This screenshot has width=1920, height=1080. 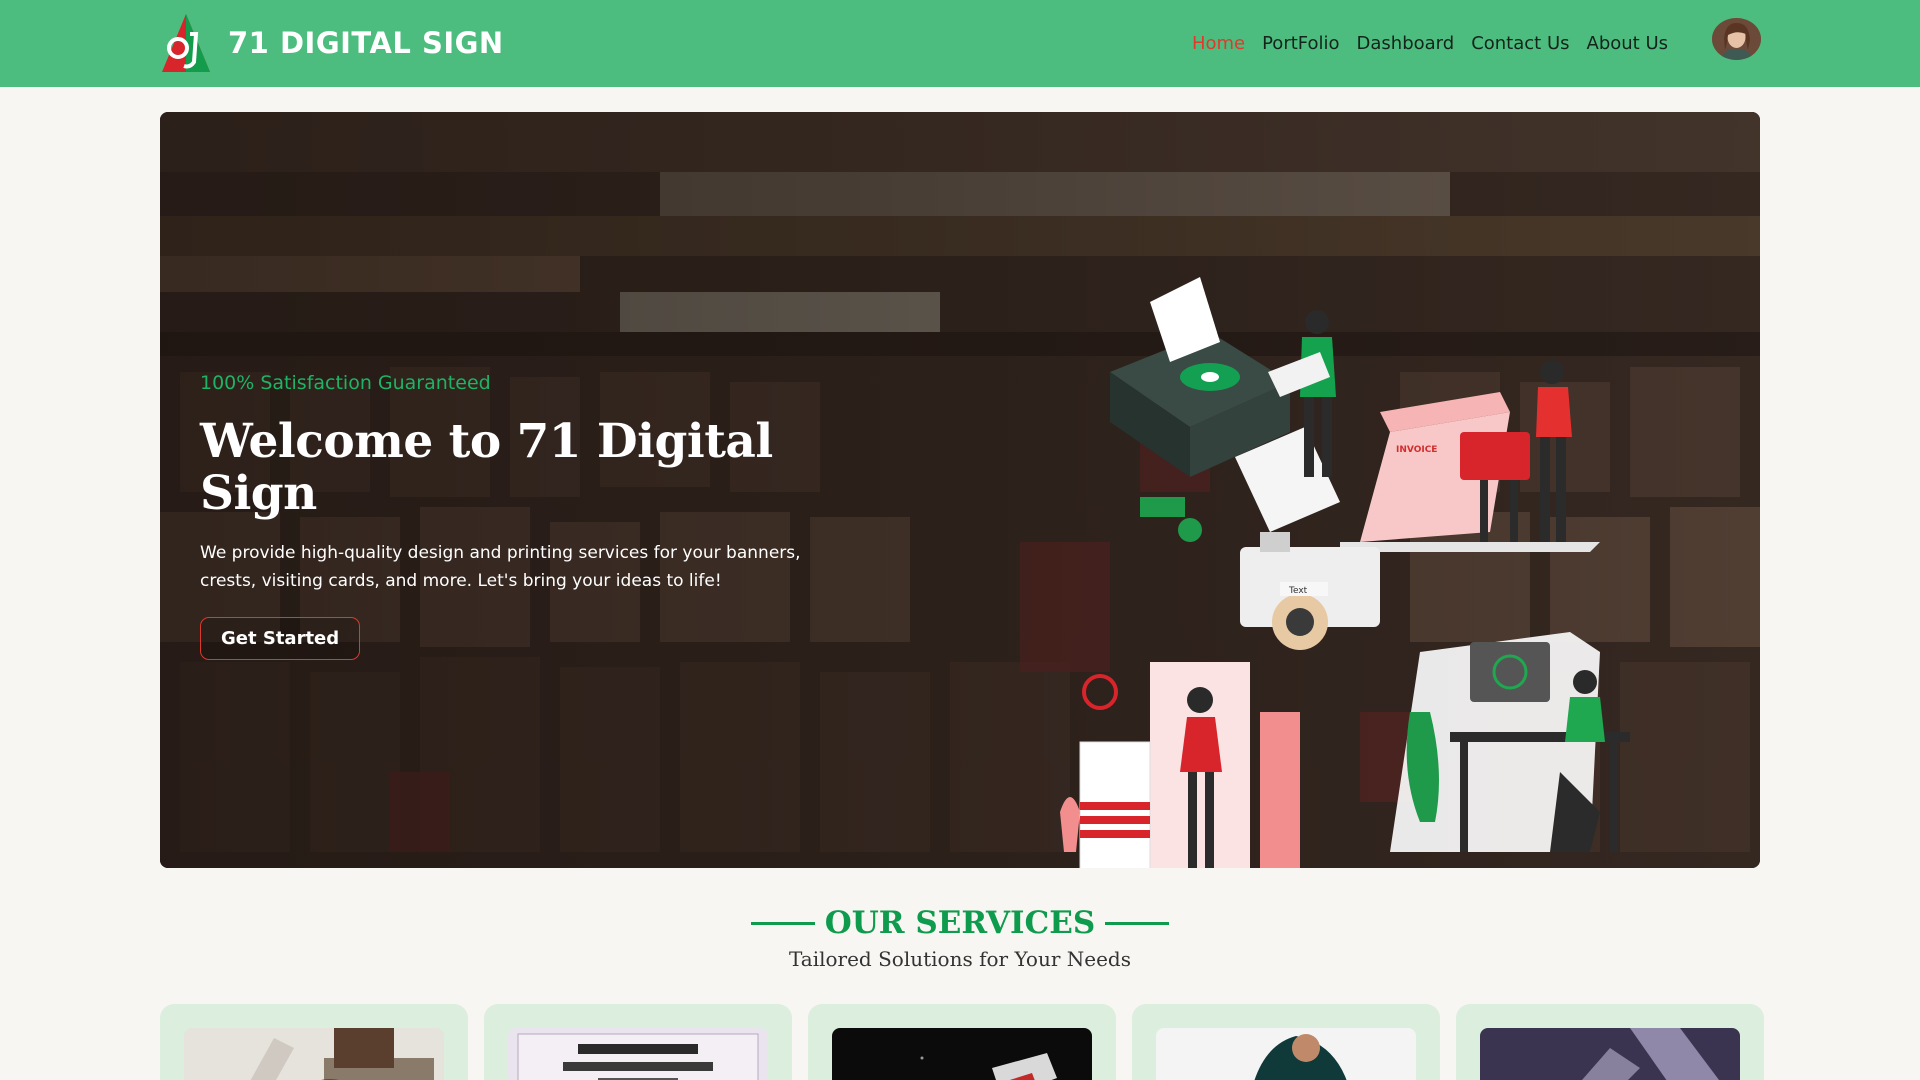 What do you see at coordinates (1510, 742) in the screenshot?
I see `laptop-desk` at bounding box center [1510, 742].